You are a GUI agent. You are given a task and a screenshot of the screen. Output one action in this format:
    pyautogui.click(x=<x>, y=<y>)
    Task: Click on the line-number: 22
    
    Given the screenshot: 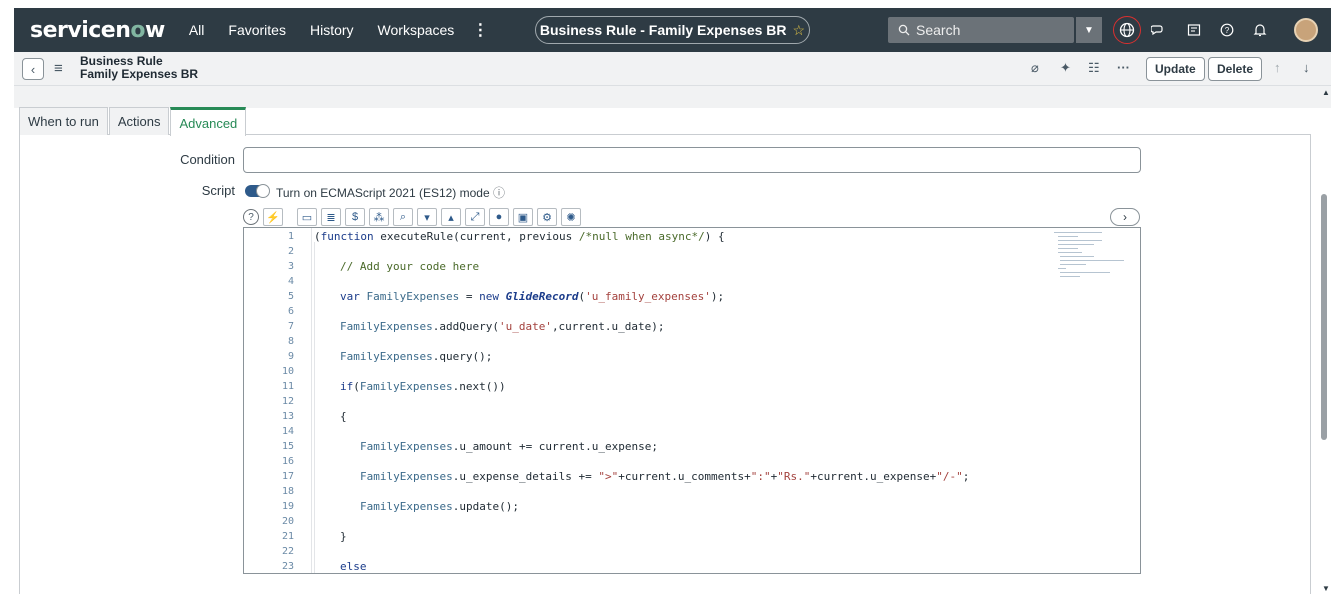 What is the action you would take?
    pyautogui.click(x=287, y=551)
    